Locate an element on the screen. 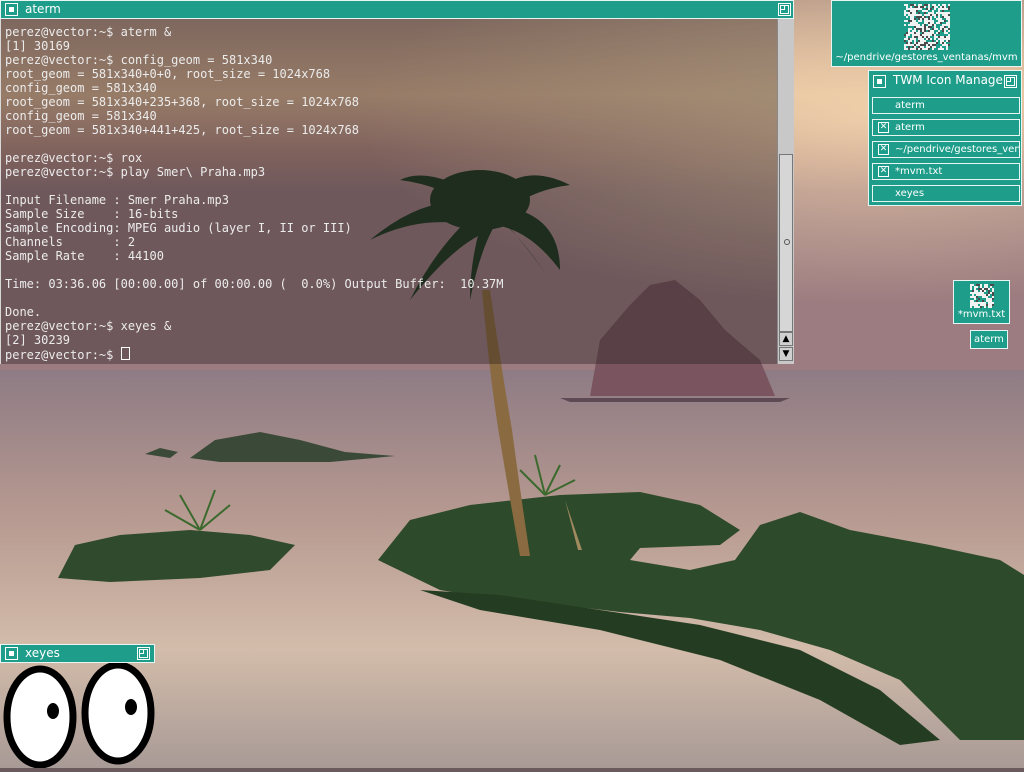 The width and height of the screenshot is (1024, 772). icon-manager-item: xeyes is located at coordinates (946, 193).